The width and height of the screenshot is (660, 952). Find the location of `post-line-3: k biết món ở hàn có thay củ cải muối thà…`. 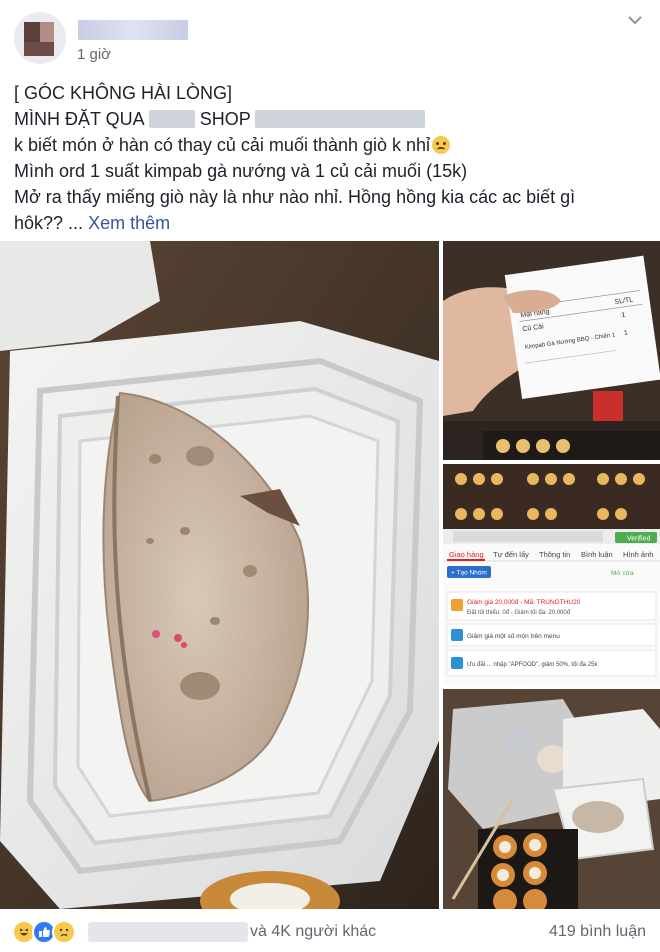

post-line-3: k biết món ở hàn có thay củ cải muối thà… is located at coordinates (332, 145).